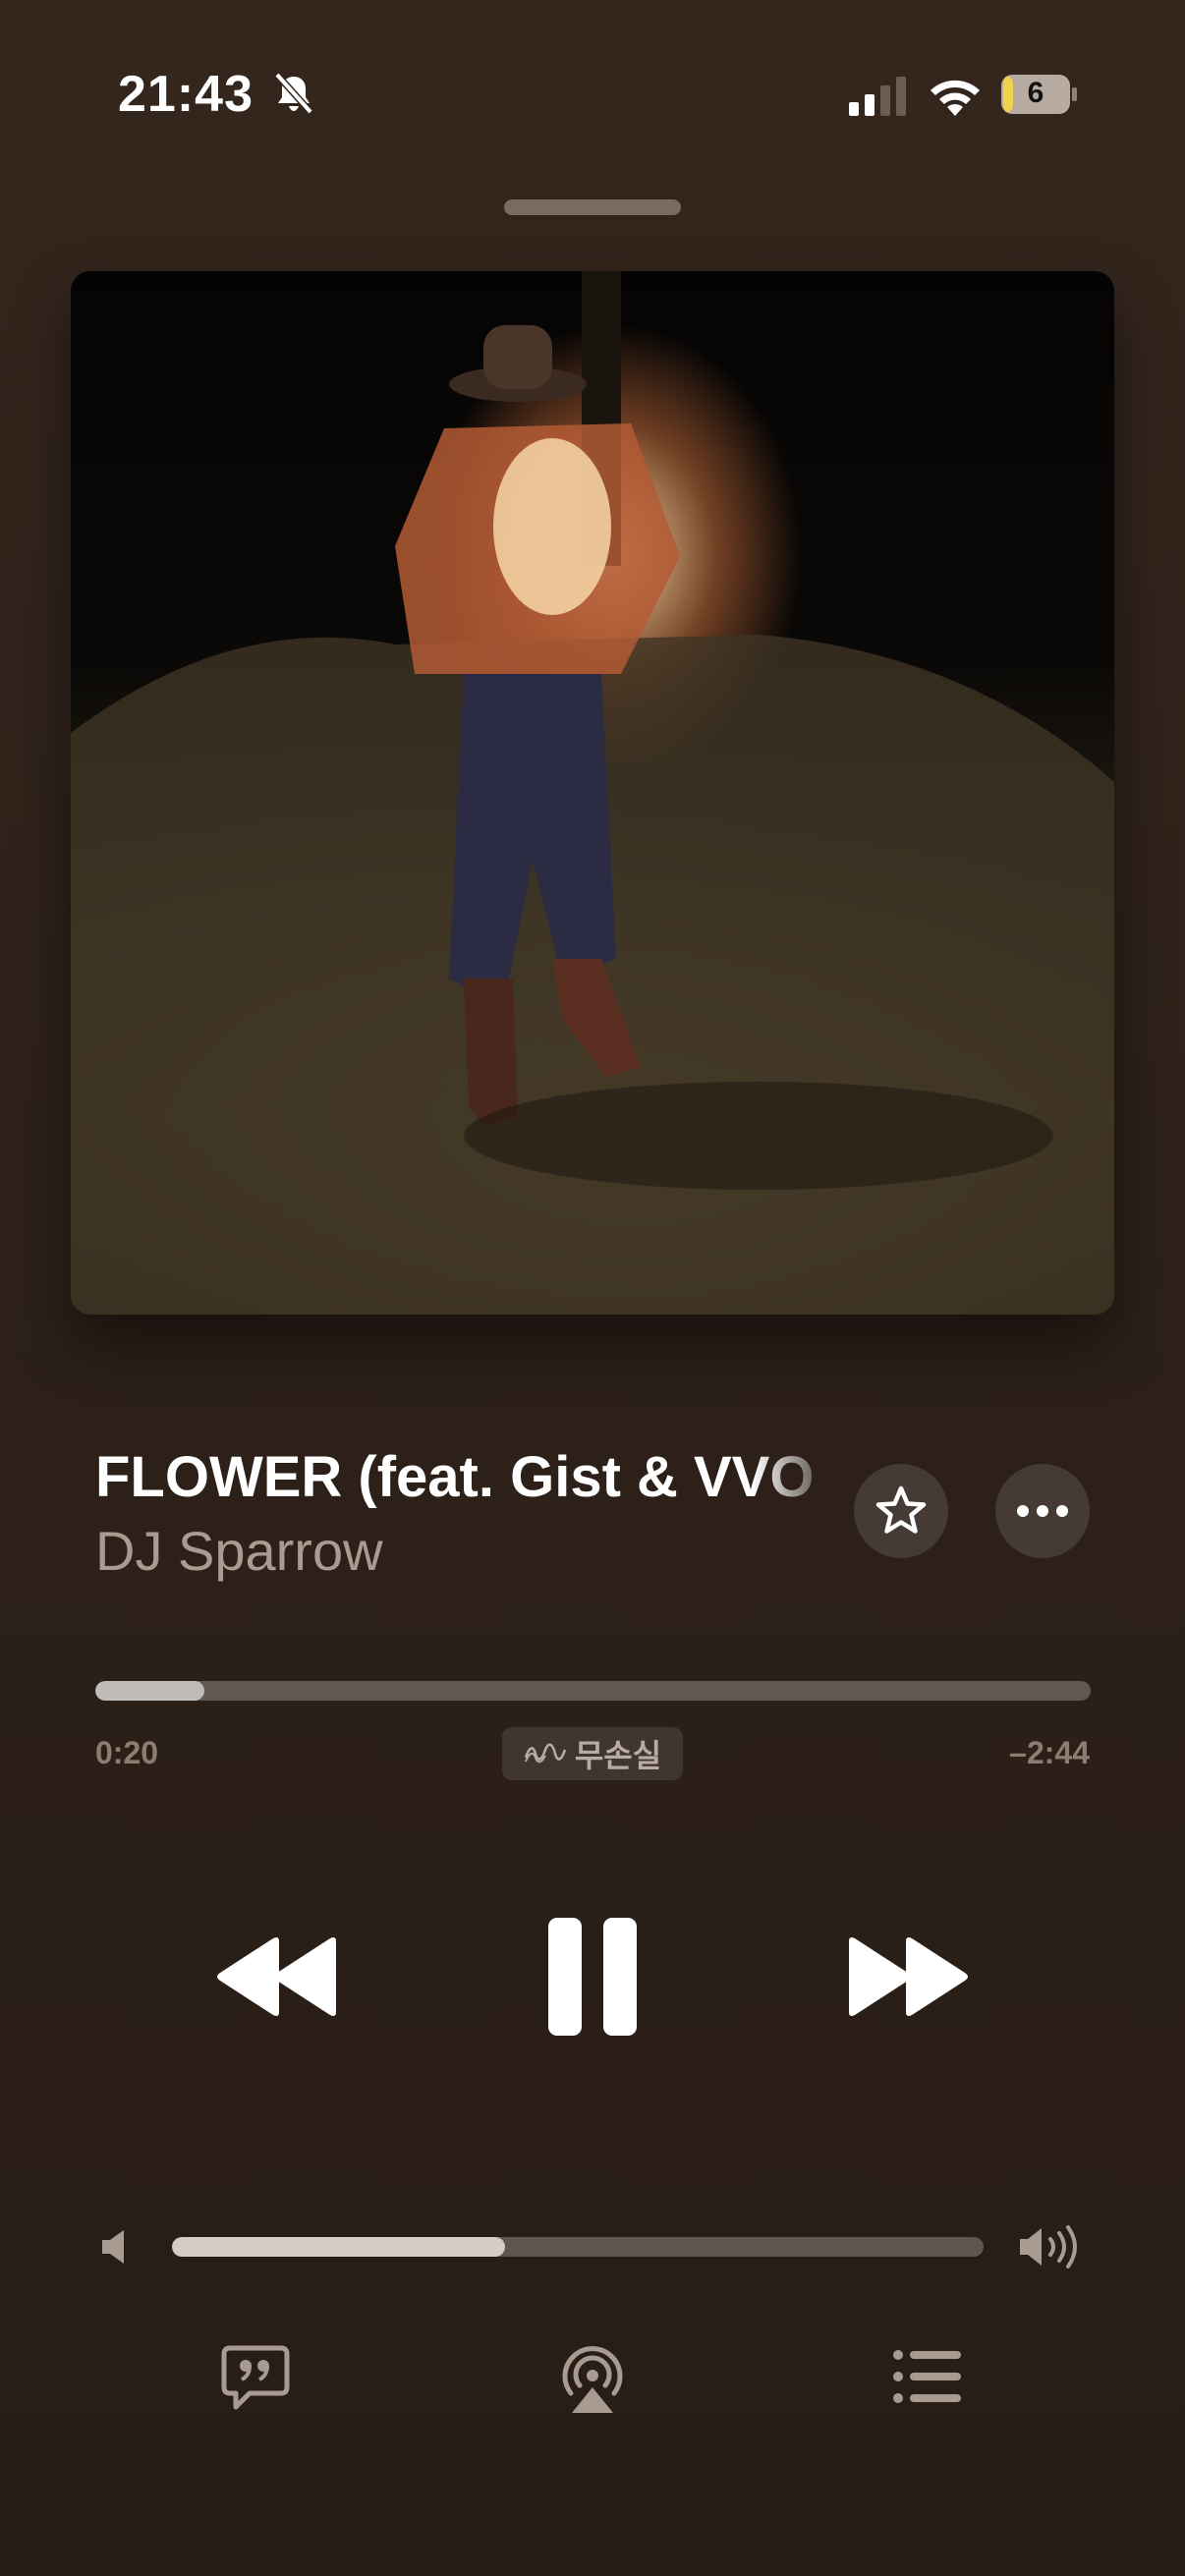  I want to click on pause-button, so click(592, 1977).